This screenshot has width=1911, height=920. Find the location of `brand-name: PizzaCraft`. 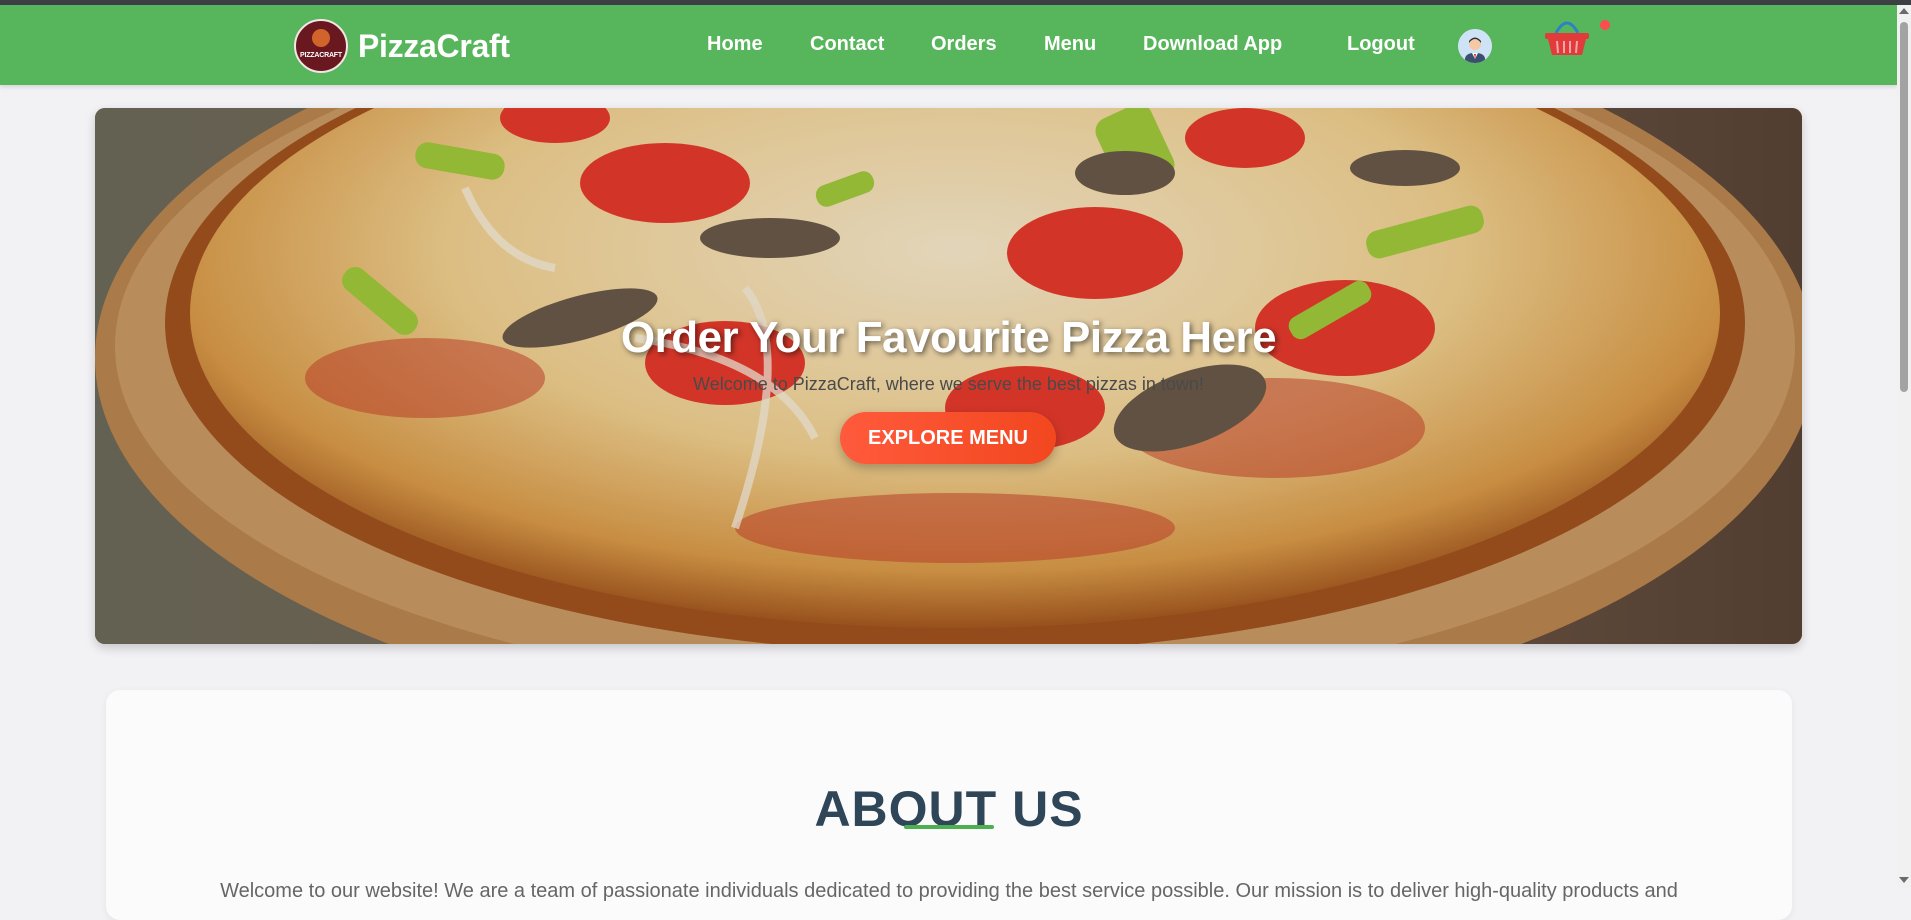

brand-name: PizzaCraft is located at coordinates (434, 46).